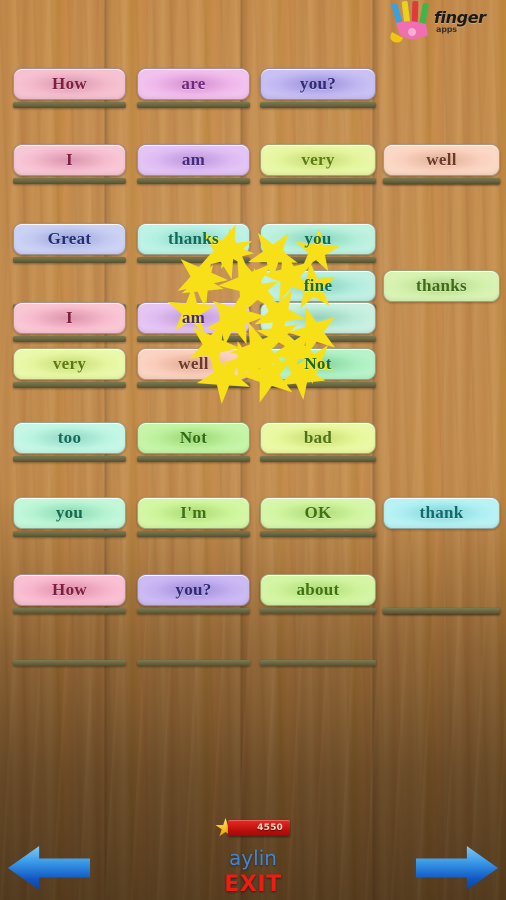 This screenshot has height=900, width=506. I want to click on word-tile-label: OK, so click(318, 512).